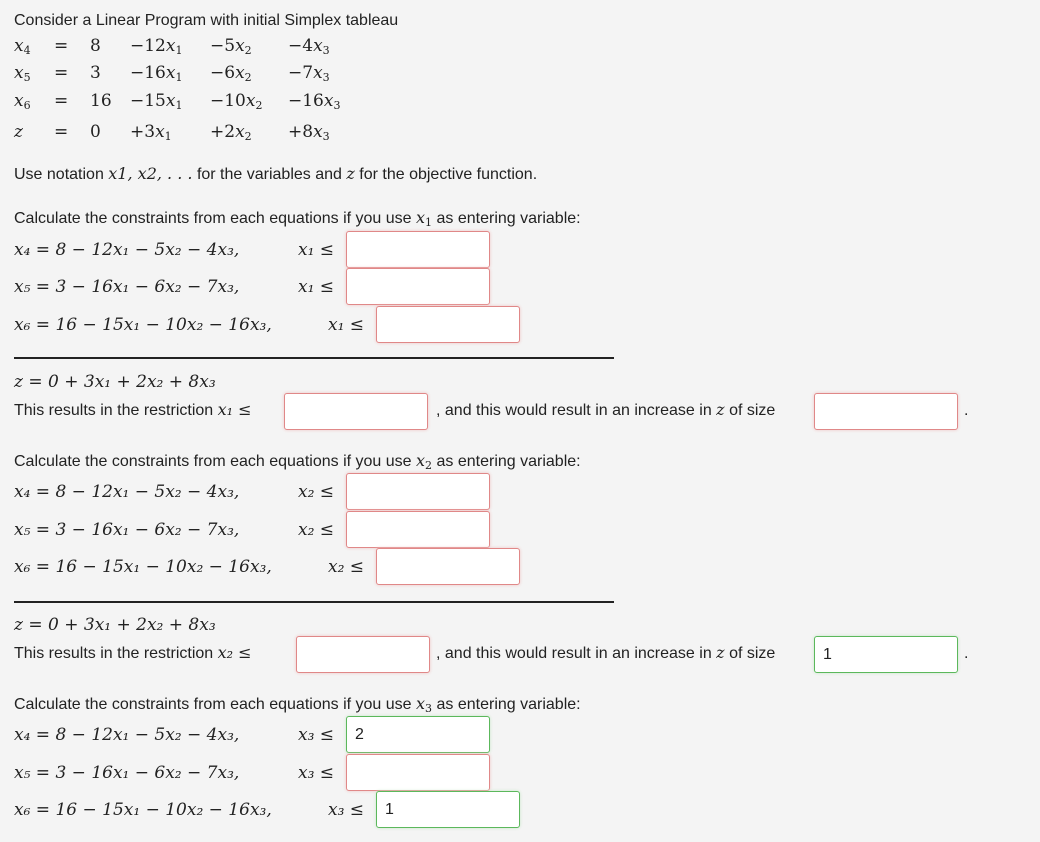  I want to click on tableau-objective-row: z = 0 +3x1 +2x2 +8x3, so click(172, 132).